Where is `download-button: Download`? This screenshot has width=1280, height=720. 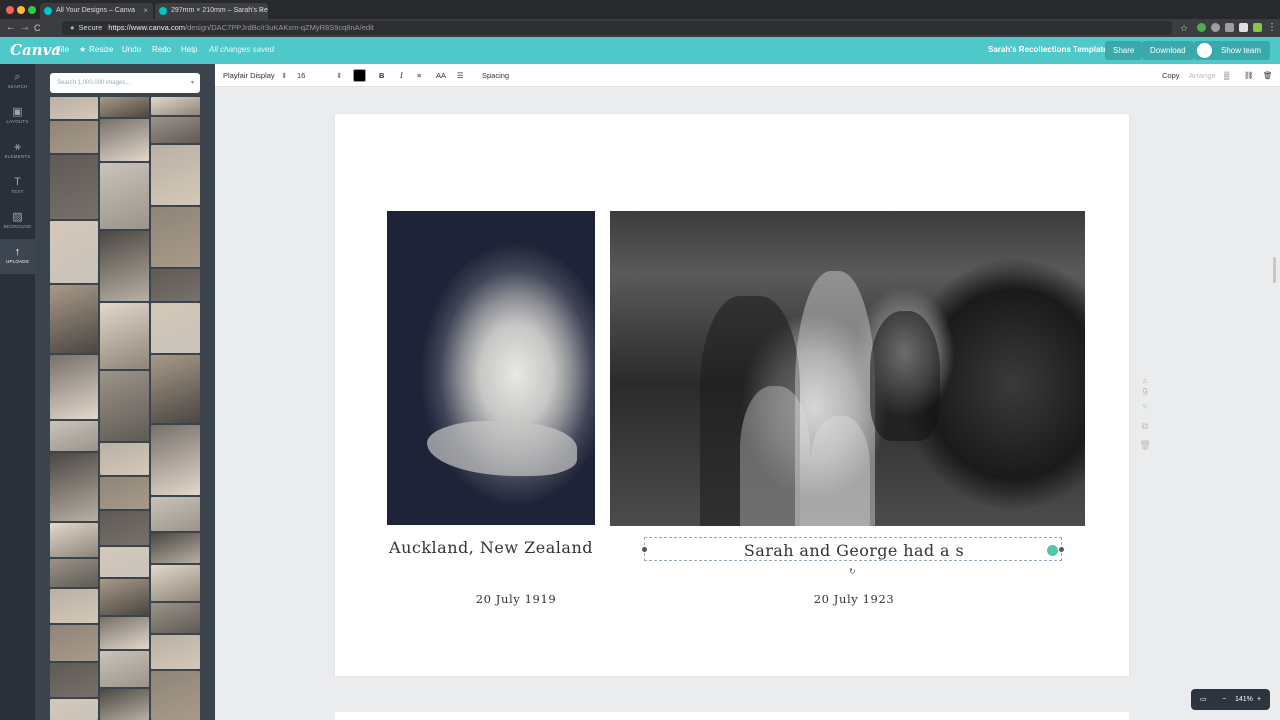
download-button: Download is located at coordinates (1168, 50).